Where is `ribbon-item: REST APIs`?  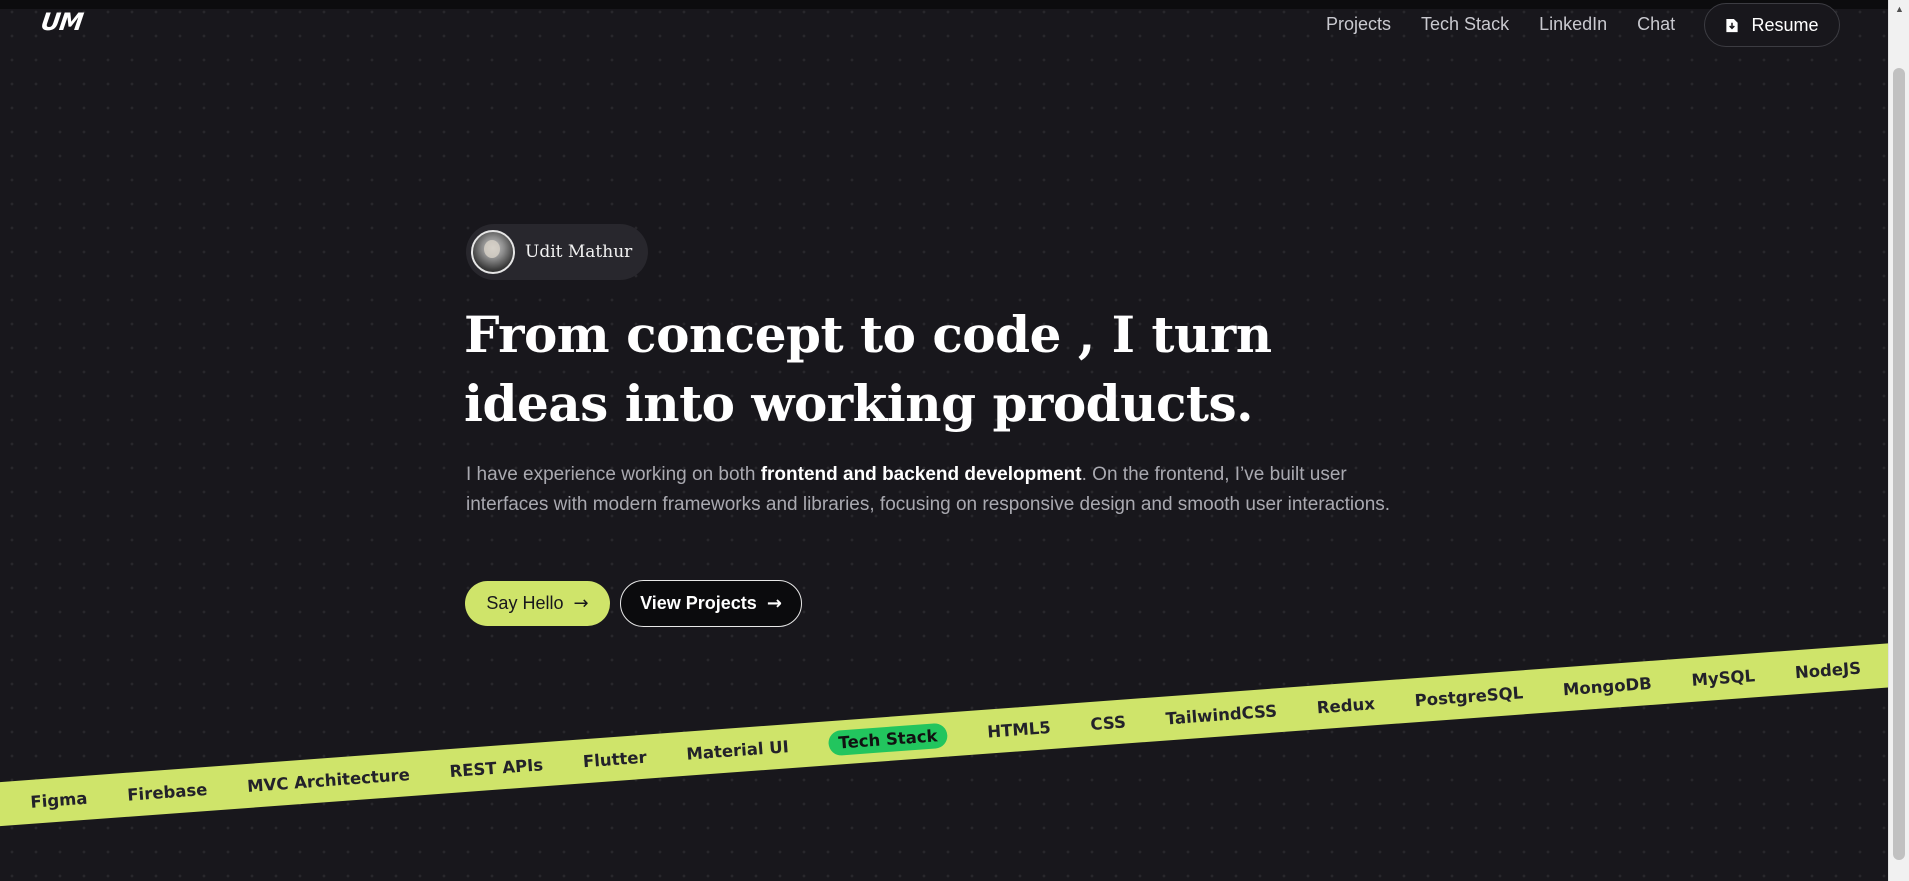 ribbon-item: REST APIs is located at coordinates (496, 767).